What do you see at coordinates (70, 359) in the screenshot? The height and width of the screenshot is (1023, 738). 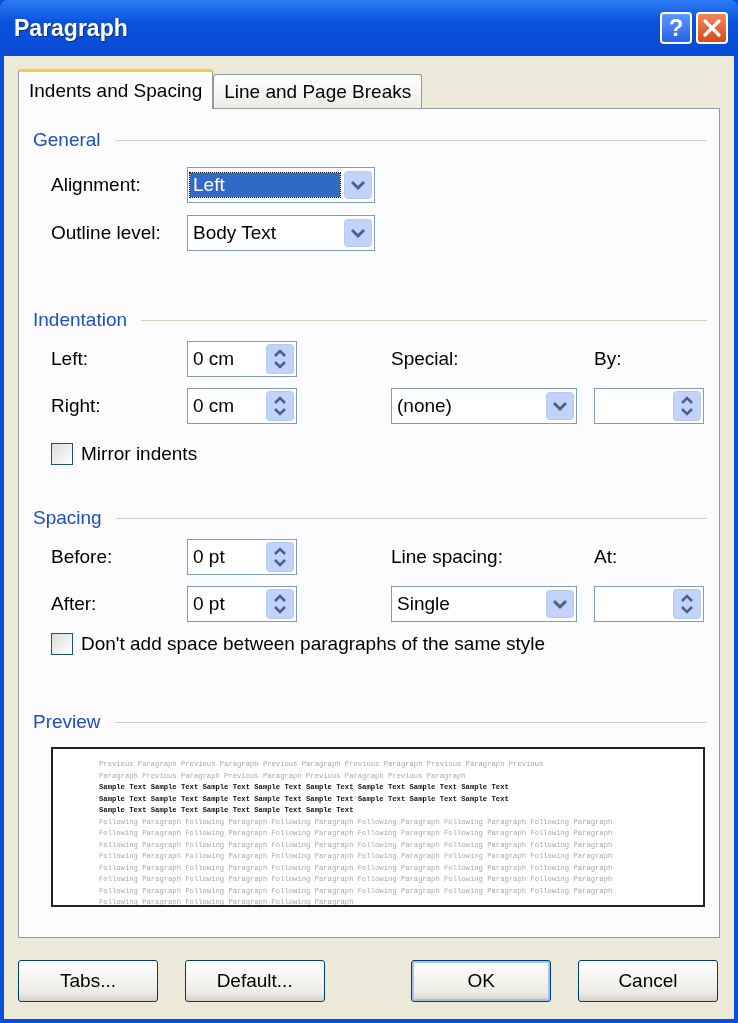 I see `field-label: Left:` at bounding box center [70, 359].